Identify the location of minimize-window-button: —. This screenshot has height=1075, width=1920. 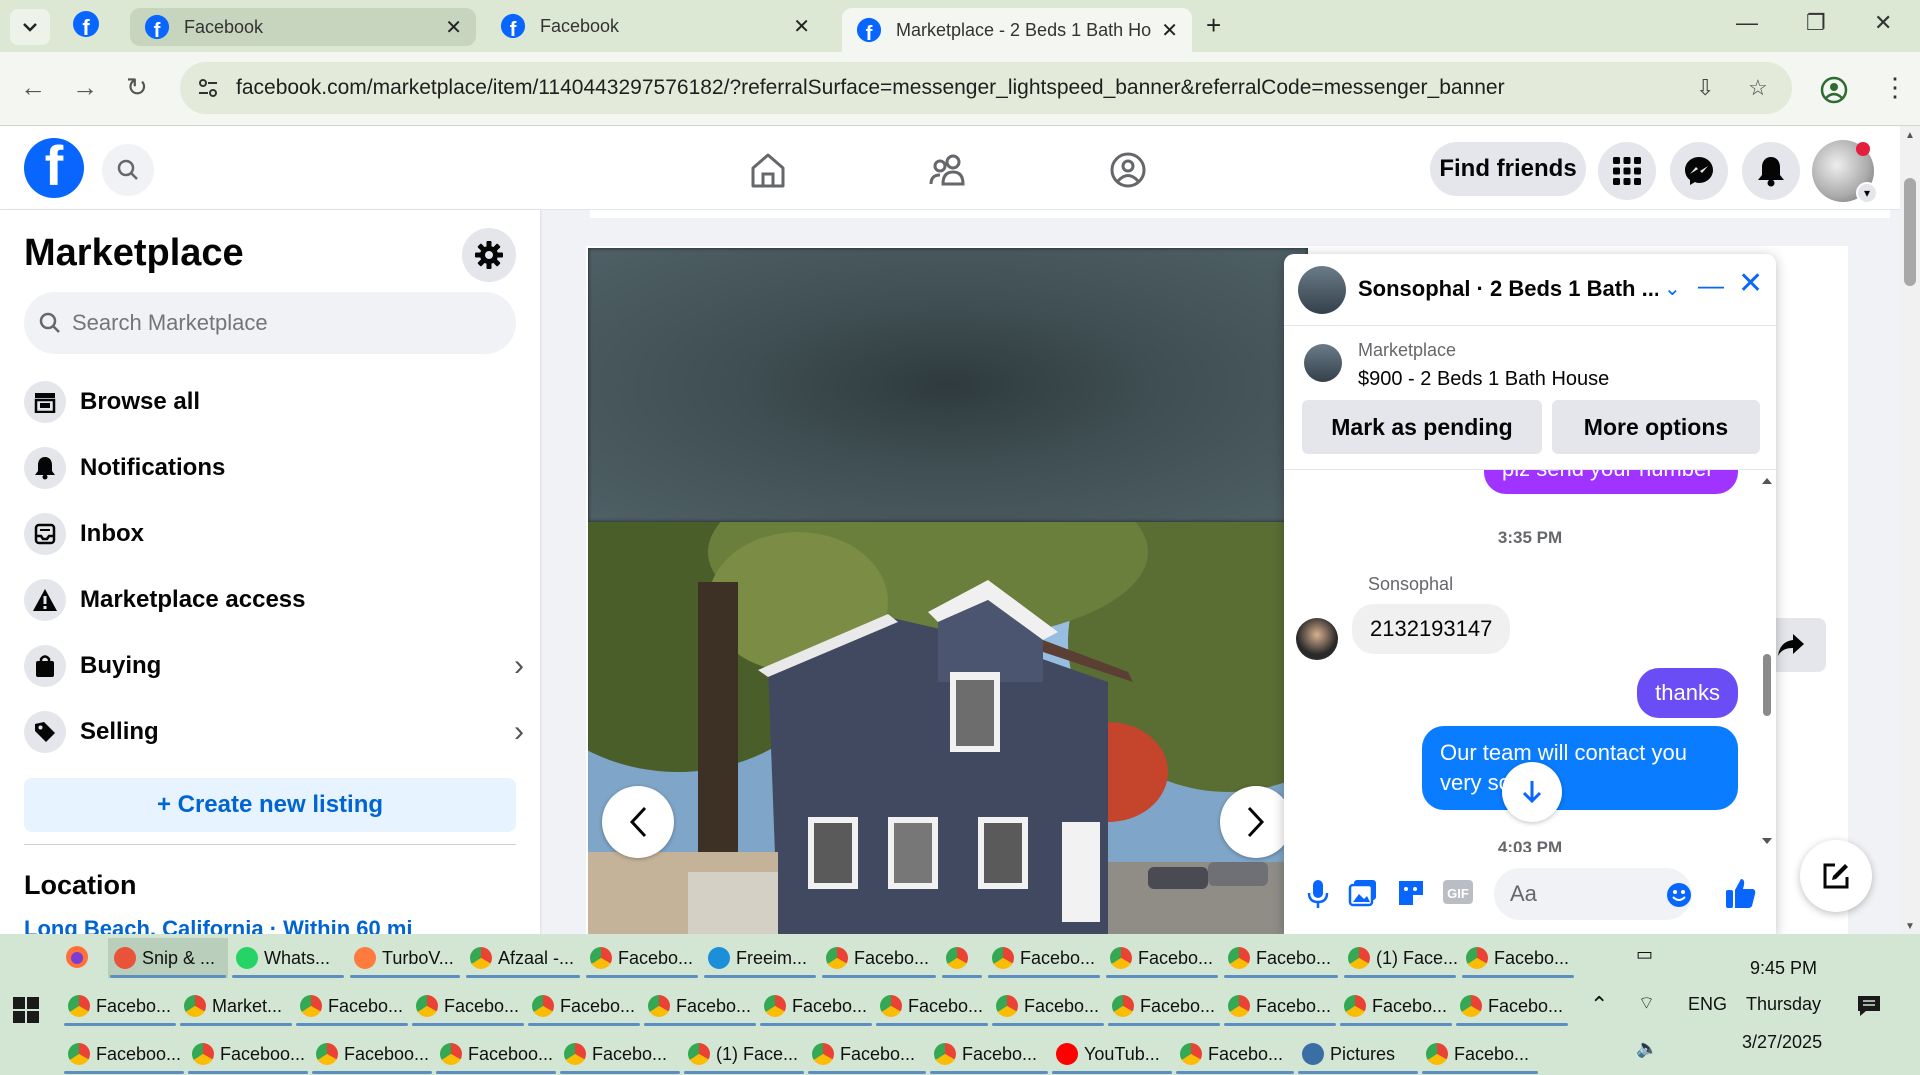
(1747, 23).